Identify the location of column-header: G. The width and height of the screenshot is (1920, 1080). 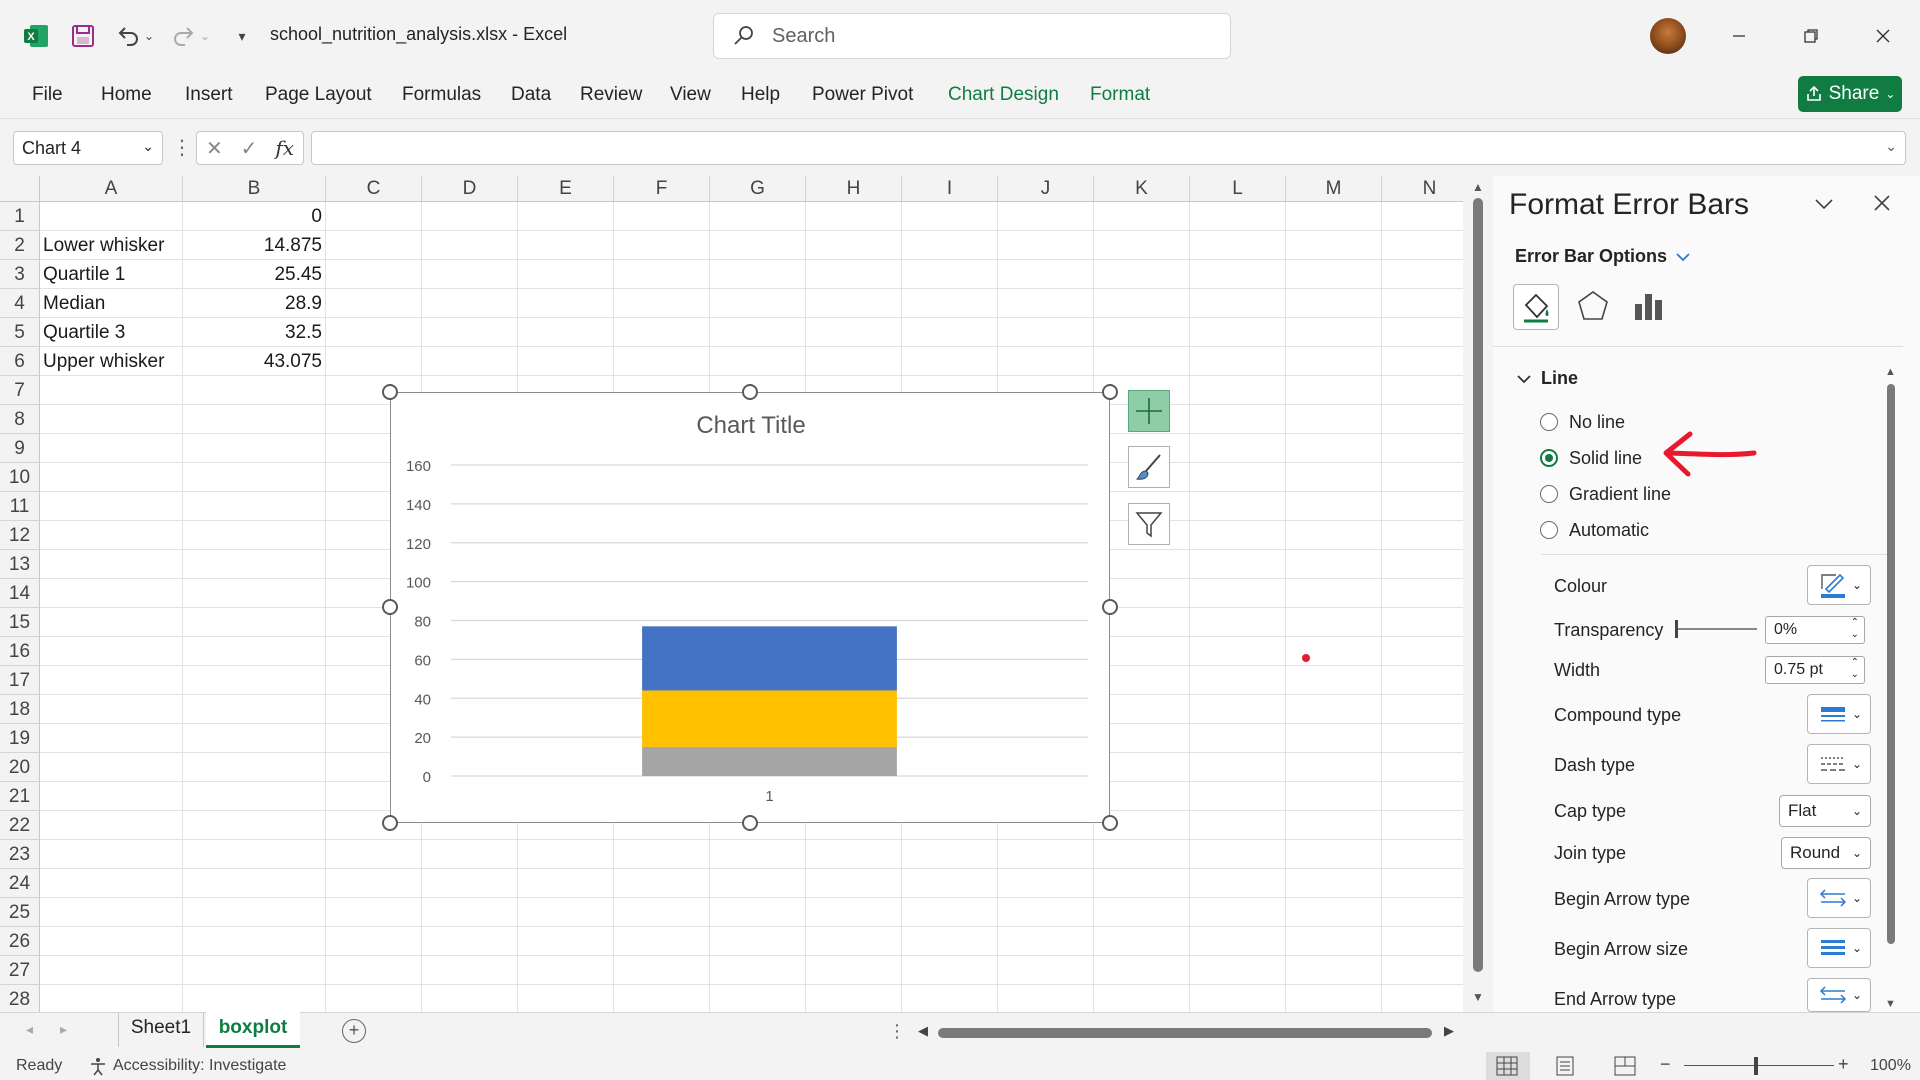
(758, 189).